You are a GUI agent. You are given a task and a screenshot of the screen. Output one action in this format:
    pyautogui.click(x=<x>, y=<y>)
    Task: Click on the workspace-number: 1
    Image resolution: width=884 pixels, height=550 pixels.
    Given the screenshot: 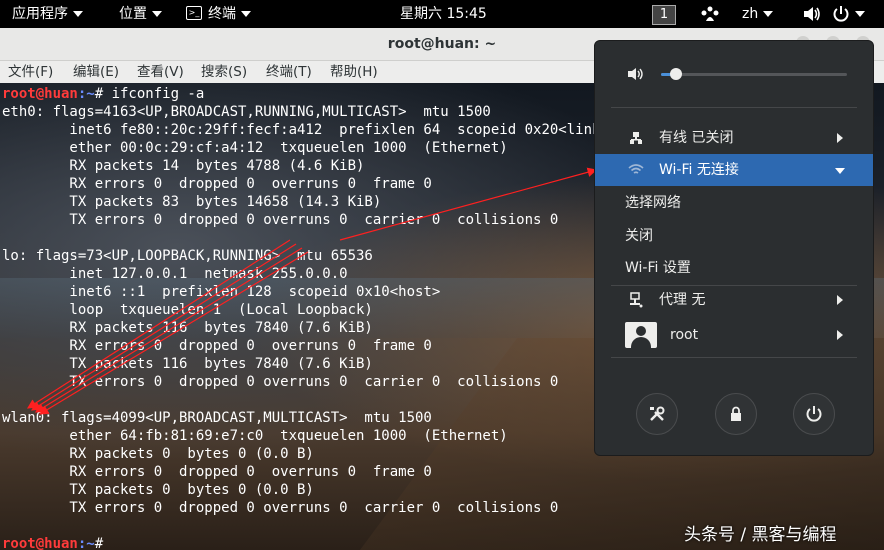 What is the action you would take?
    pyautogui.click(x=664, y=15)
    